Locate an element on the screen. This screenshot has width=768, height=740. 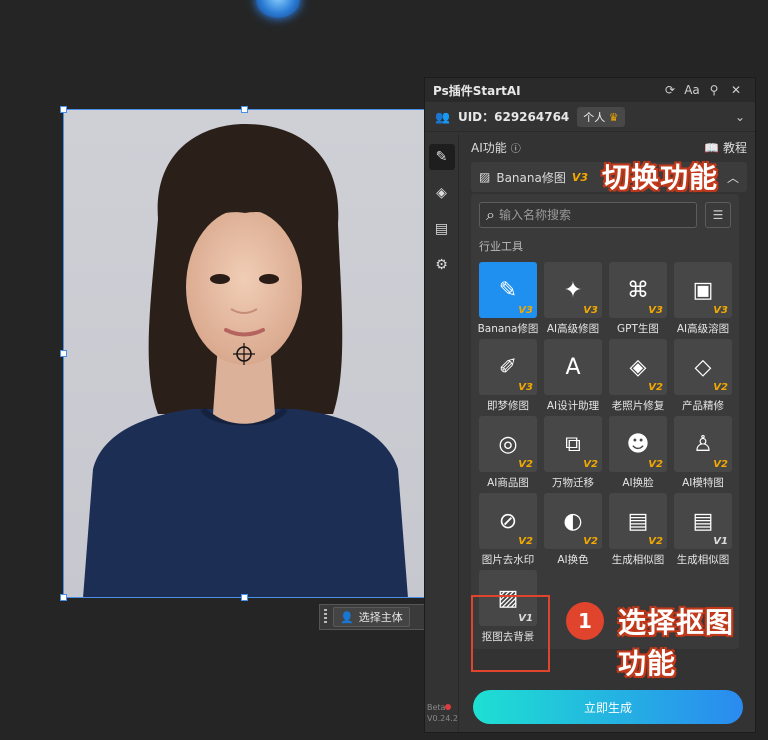
tool-item: ◐ V2 AI换色 is located at coordinates (573, 529).